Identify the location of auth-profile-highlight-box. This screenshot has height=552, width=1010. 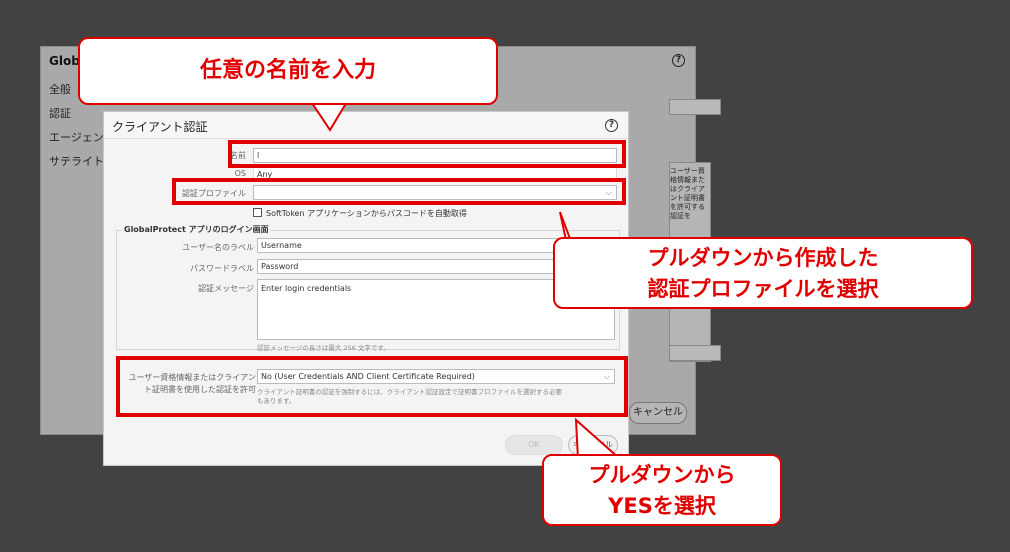
(399, 191).